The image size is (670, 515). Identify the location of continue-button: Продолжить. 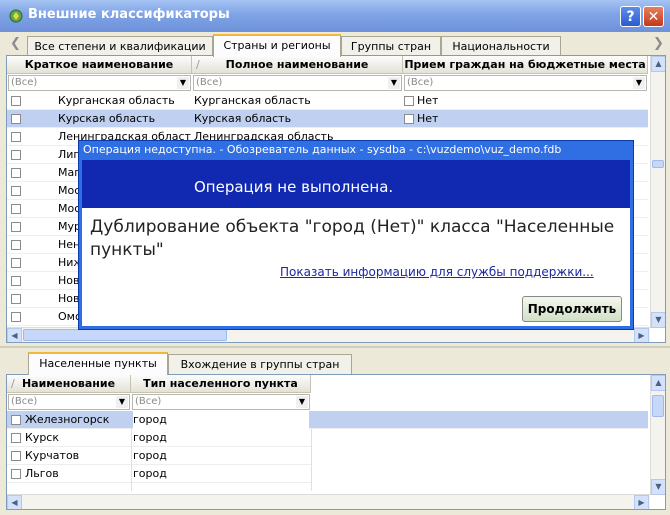
(572, 309).